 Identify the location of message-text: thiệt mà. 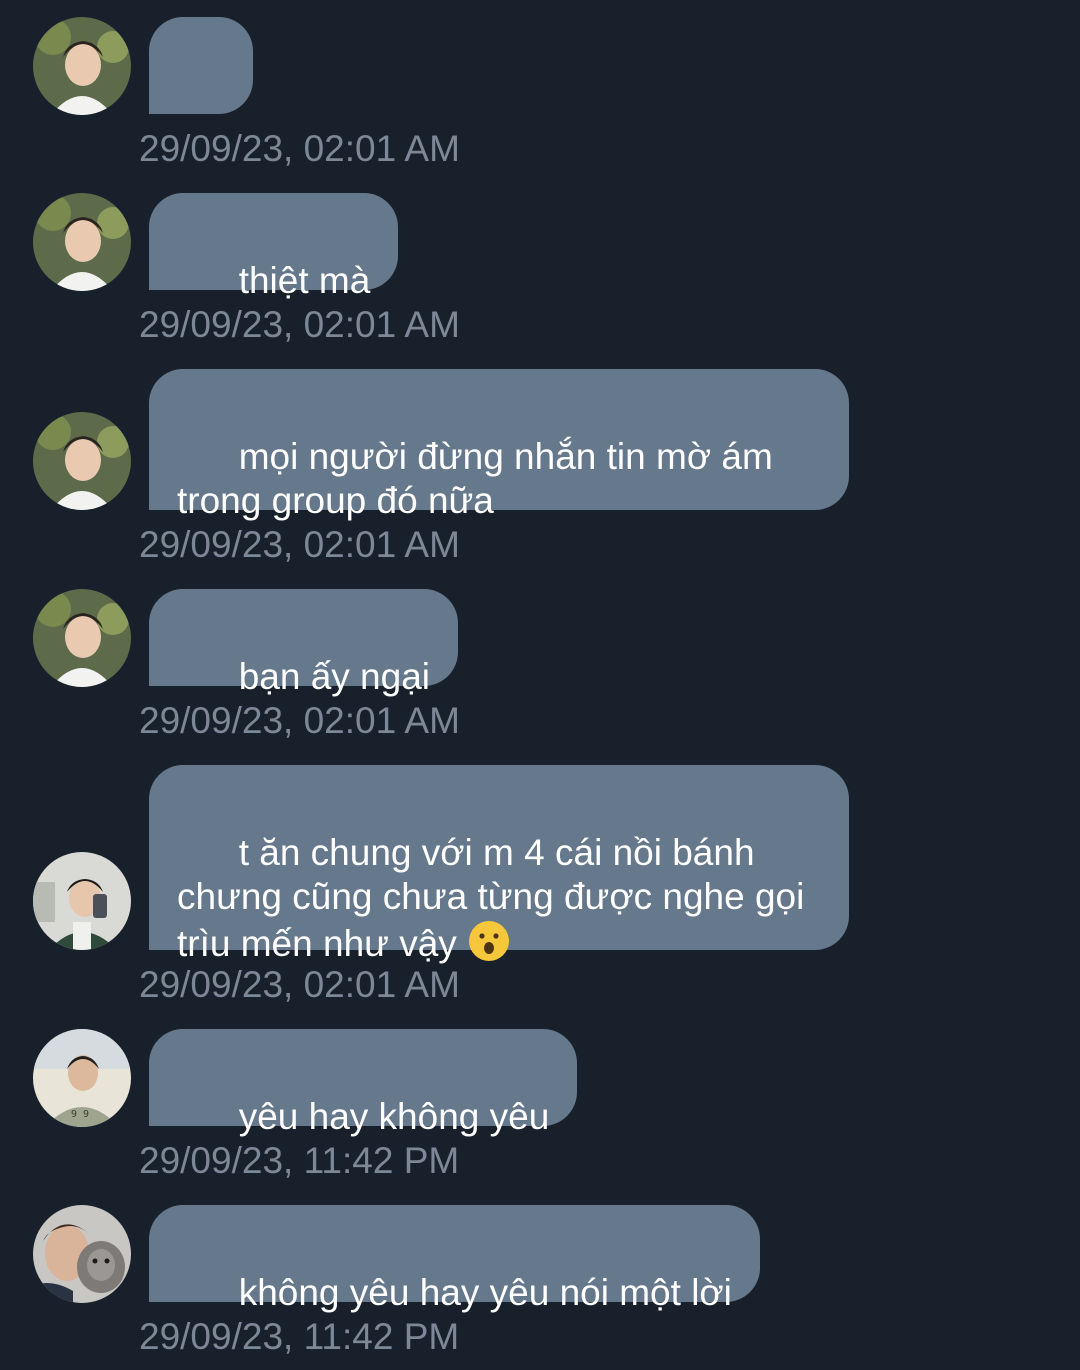
(304, 280).